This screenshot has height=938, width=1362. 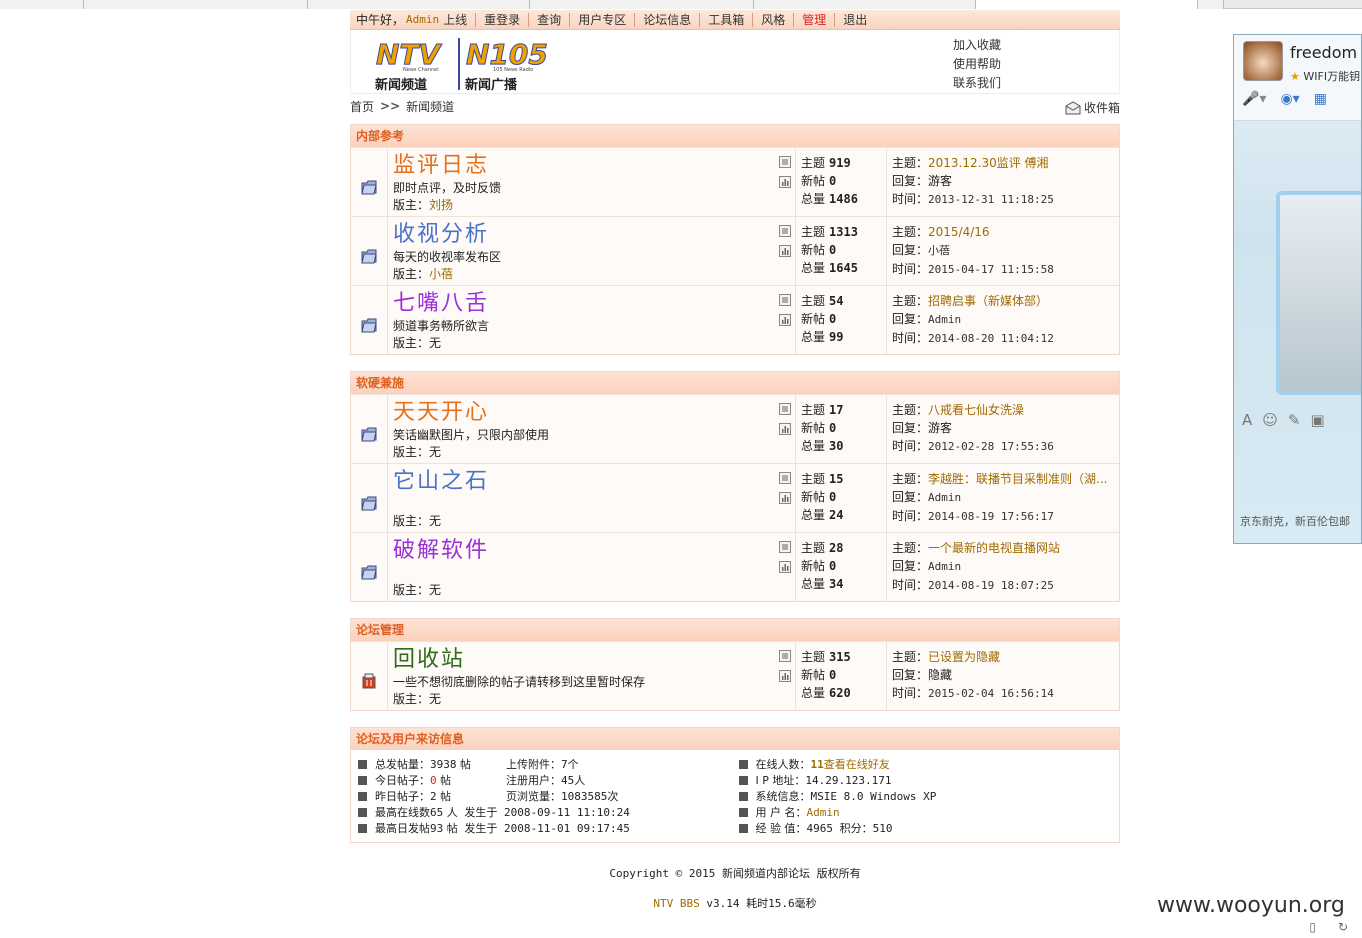 I want to click on nav-style: 风格, so click(x=773, y=20).